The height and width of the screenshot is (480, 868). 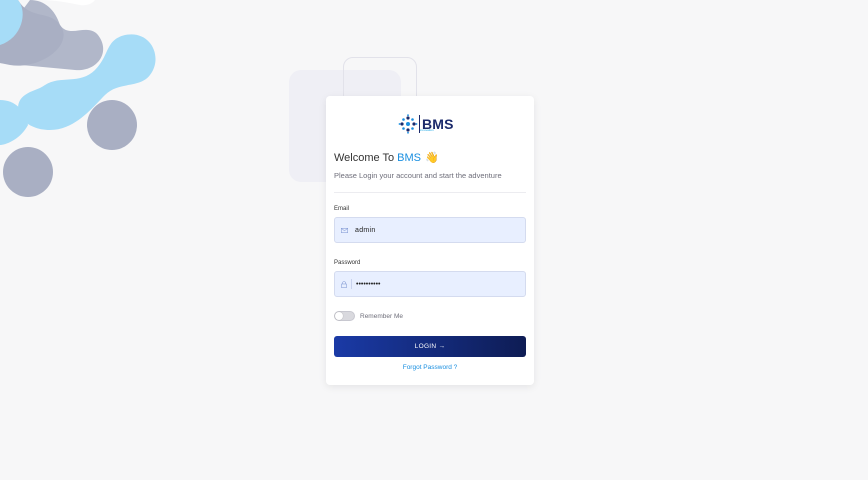 What do you see at coordinates (347, 263) in the screenshot?
I see `password-label: Password` at bounding box center [347, 263].